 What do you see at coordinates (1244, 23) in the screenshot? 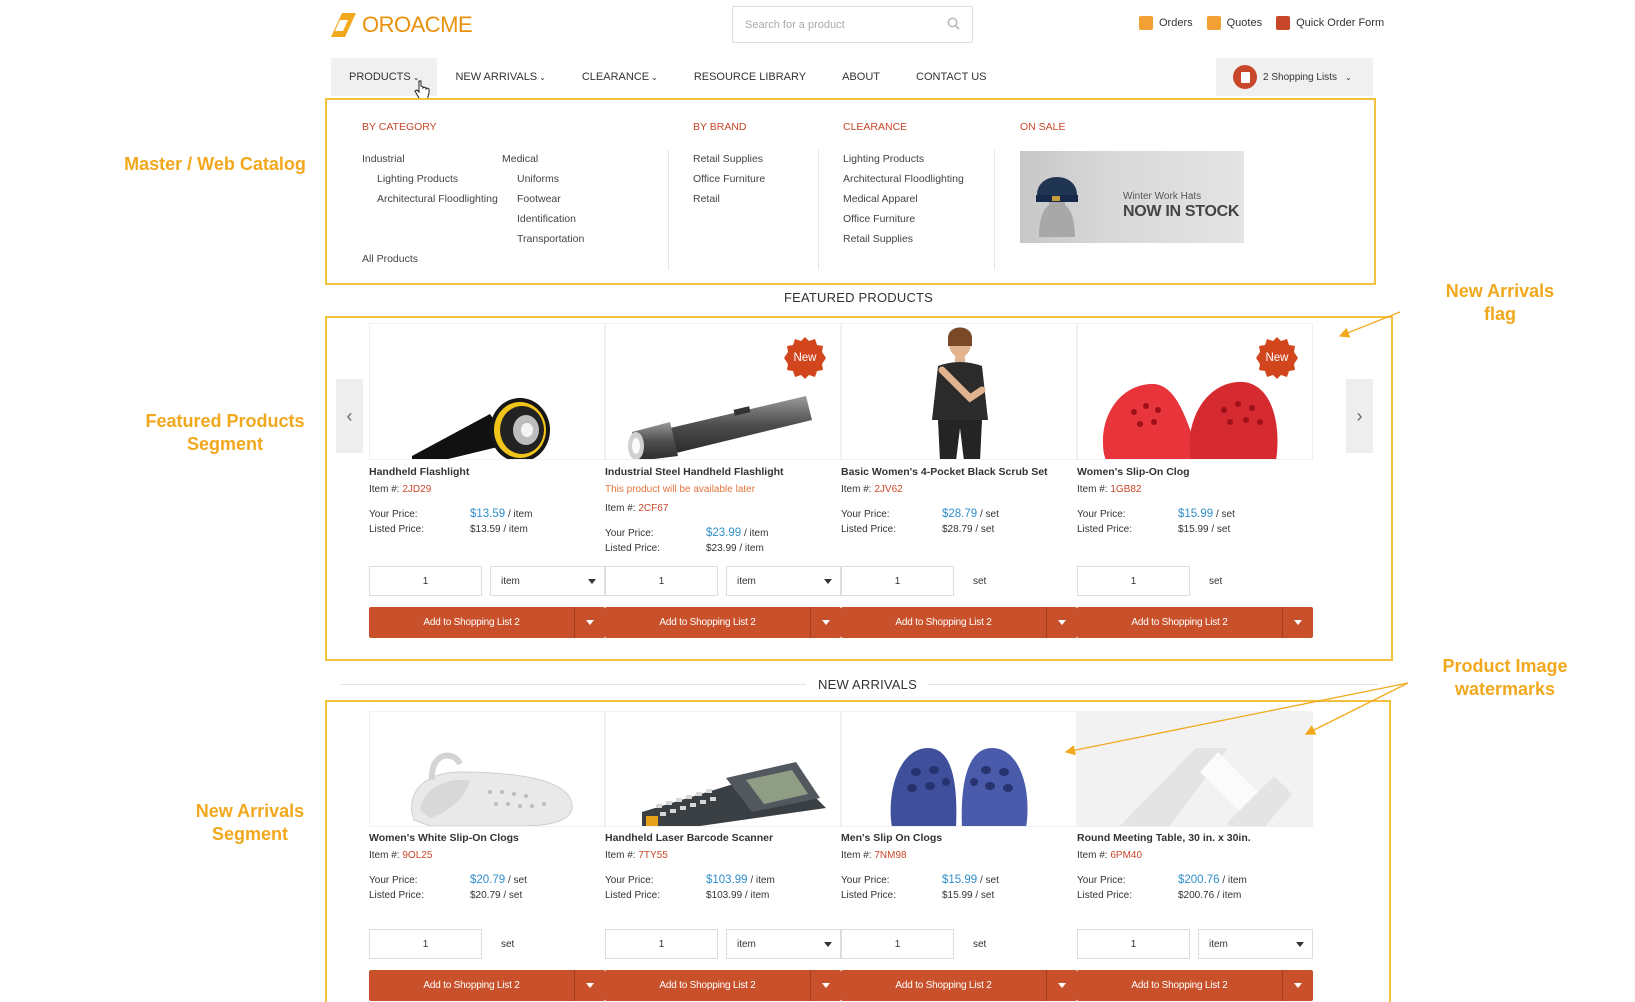
I see `quotes-label: Quotes` at bounding box center [1244, 23].